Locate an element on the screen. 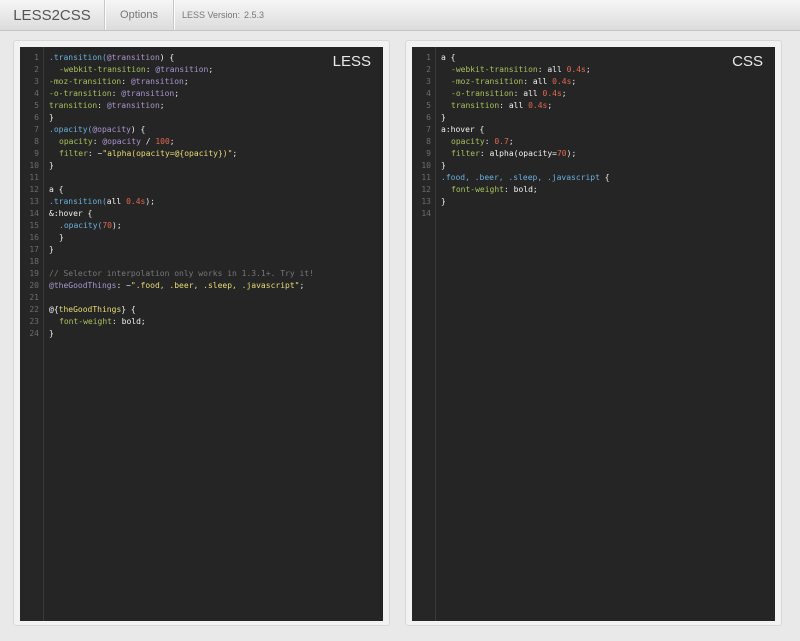  code-text: .opacity(70); is located at coordinates (85, 226).